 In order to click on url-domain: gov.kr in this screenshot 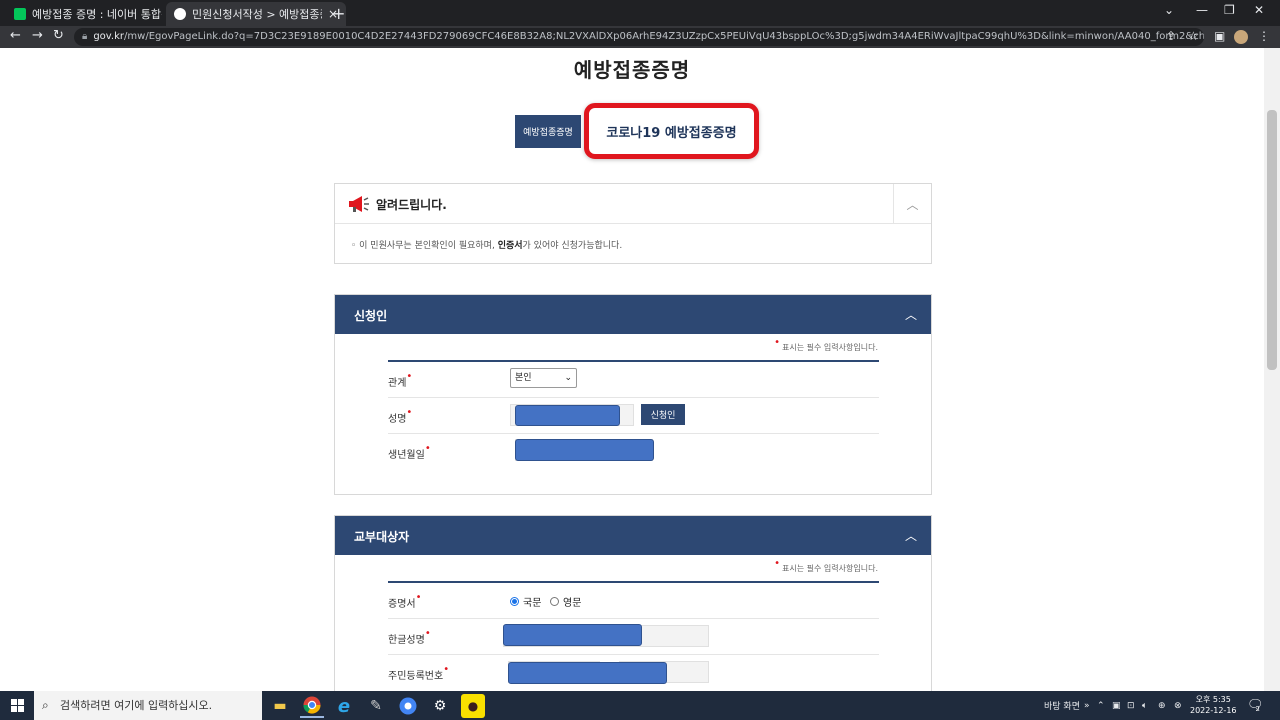, I will do `click(109, 36)`.